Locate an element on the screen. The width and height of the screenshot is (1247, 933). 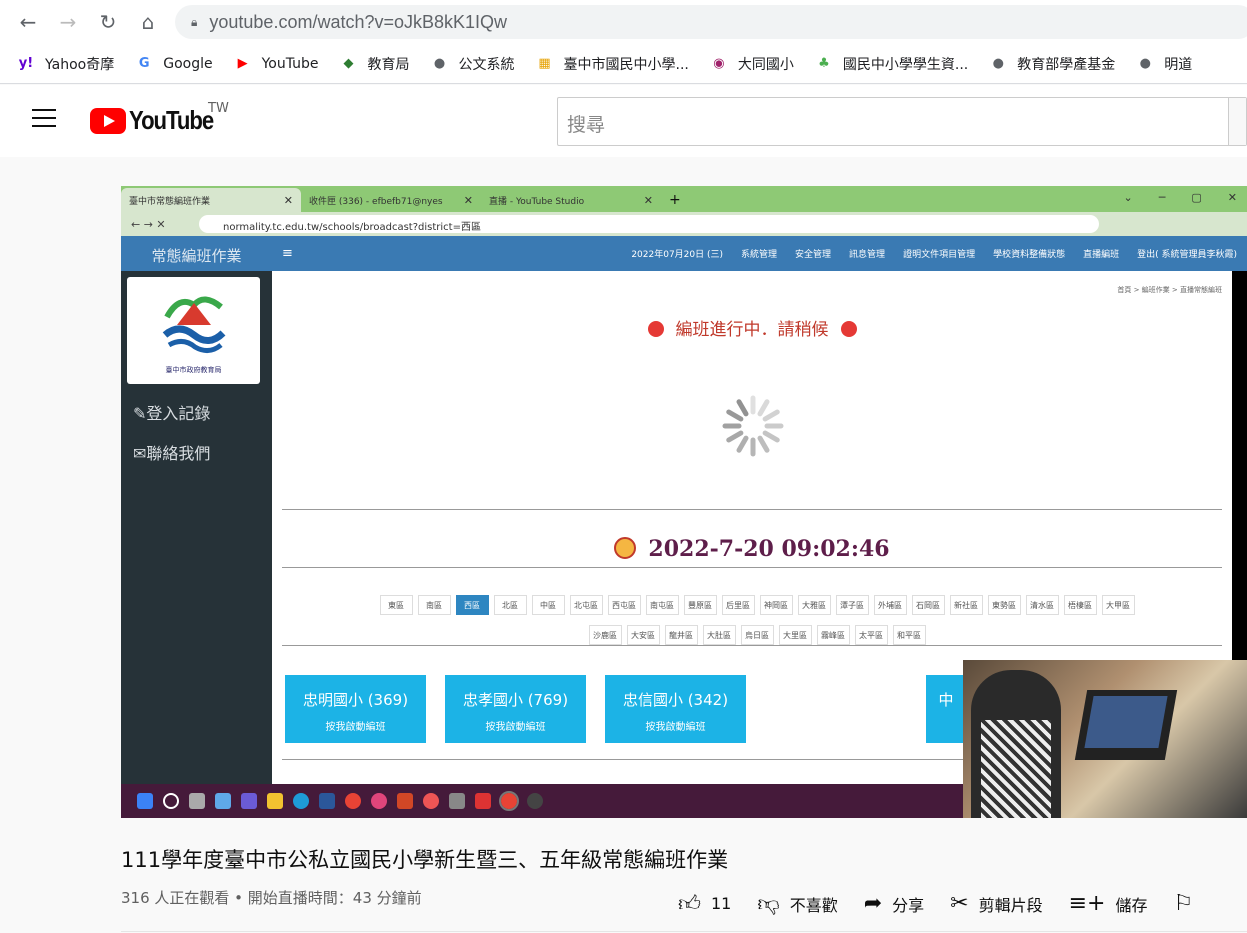
bookmark-item: ◉ 大同國小 is located at coordinates (751, 64).